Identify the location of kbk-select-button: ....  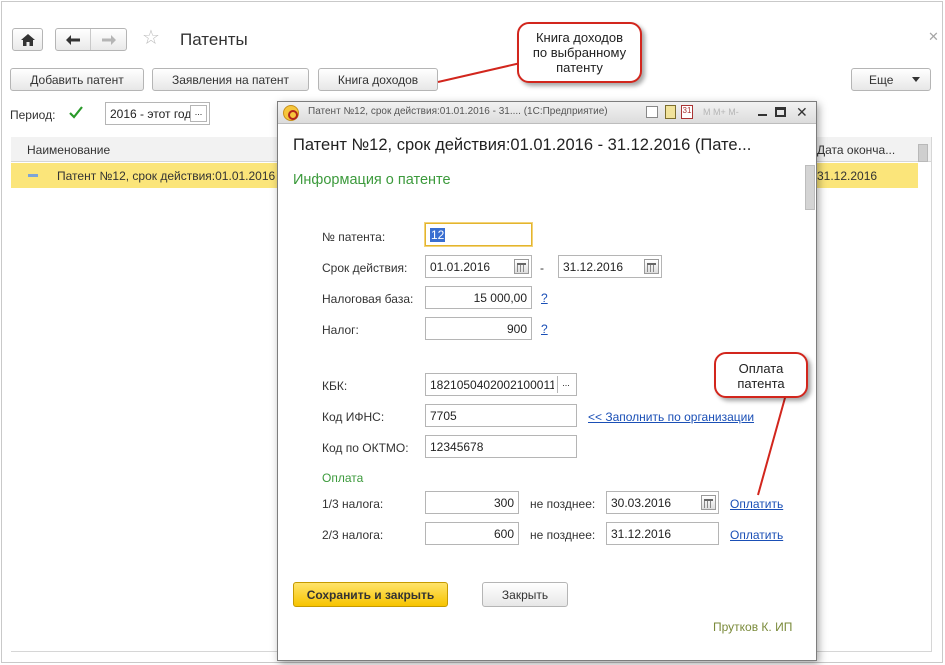
(565, 384).